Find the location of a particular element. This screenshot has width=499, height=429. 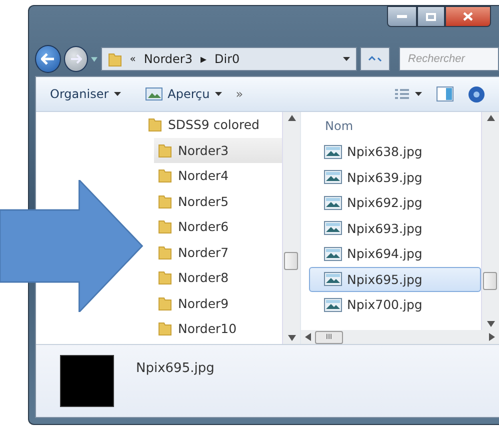

folder-label: Norder10 is located at coordinates (207, 328).